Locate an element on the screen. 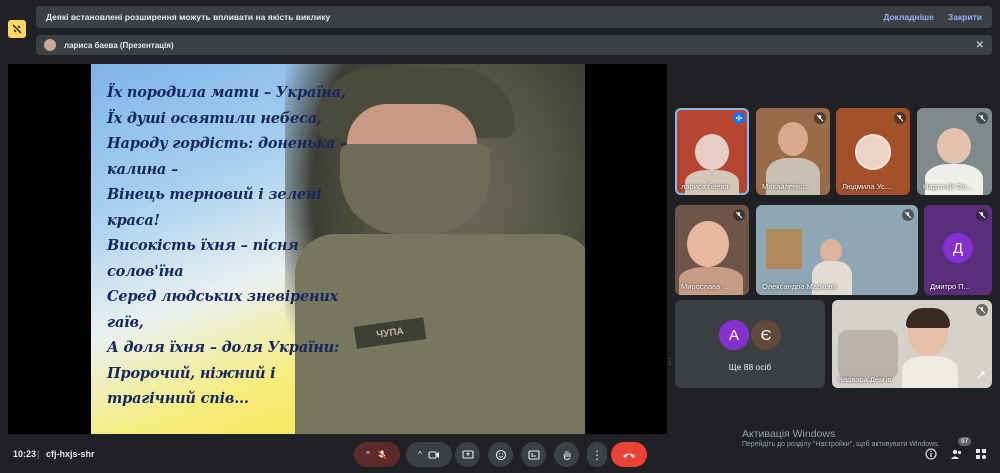 This screenshot has height=473, width=1000. poem-line: А доля їхня – доля України: is located at coordinates (223, 347).